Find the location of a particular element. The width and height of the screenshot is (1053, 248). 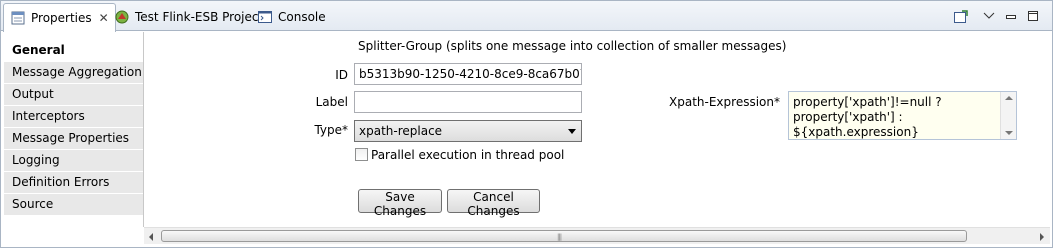

sidebar-item-source: Source is located at coordinates (73, 205).